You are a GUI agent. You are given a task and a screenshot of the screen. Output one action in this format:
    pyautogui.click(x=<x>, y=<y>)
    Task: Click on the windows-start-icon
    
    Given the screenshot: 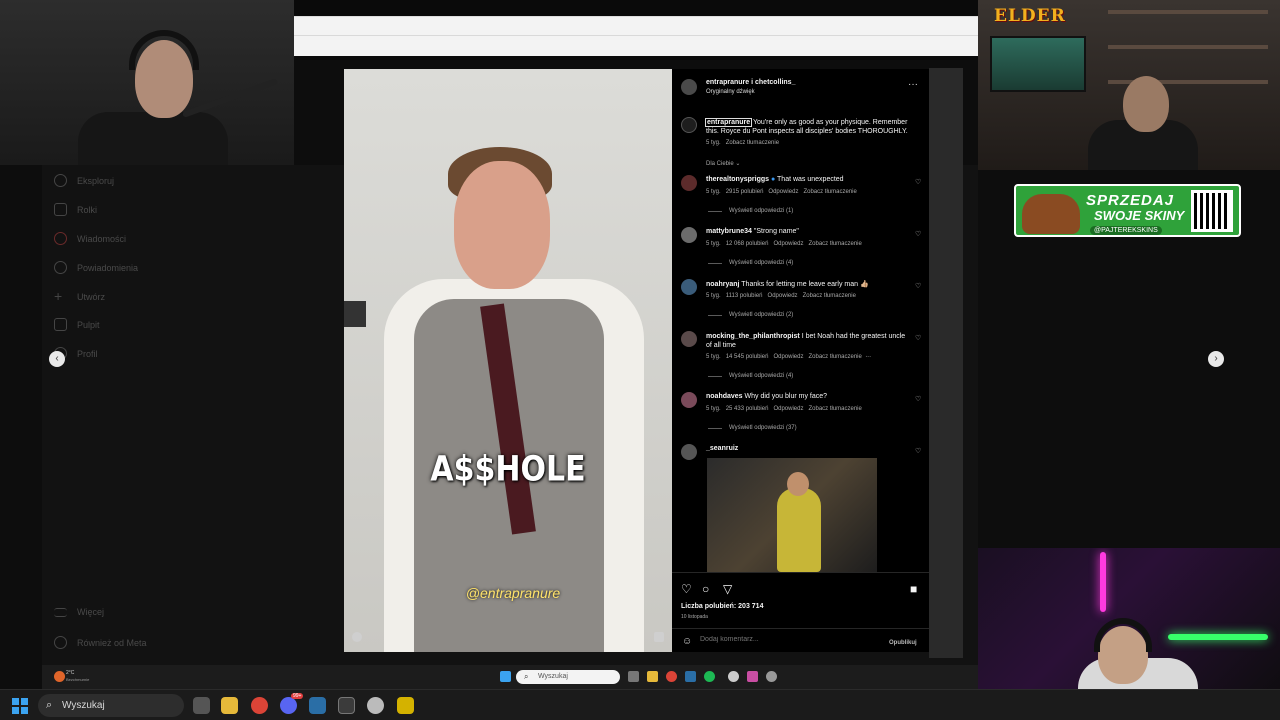 What is the action you would take?
    pyautogui.click(x=20, y=706)
    